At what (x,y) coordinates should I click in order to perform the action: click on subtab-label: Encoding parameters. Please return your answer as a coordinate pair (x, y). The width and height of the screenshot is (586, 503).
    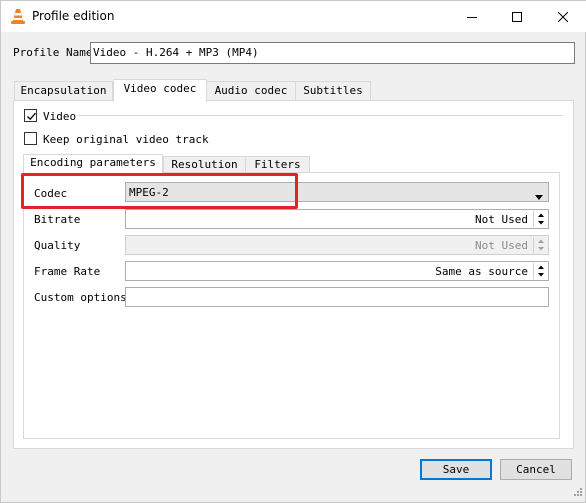
    Looking at the image, I should click on (93, 162).